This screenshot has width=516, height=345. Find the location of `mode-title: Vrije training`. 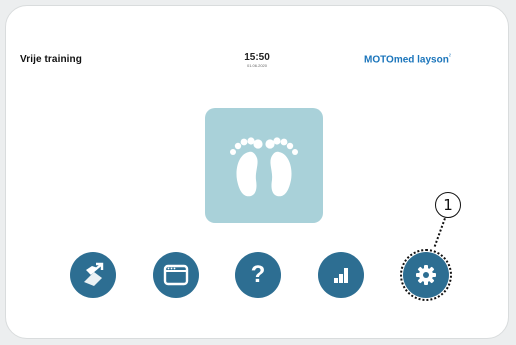

mode-title: Vrije training is located at coordinates (51, 59).